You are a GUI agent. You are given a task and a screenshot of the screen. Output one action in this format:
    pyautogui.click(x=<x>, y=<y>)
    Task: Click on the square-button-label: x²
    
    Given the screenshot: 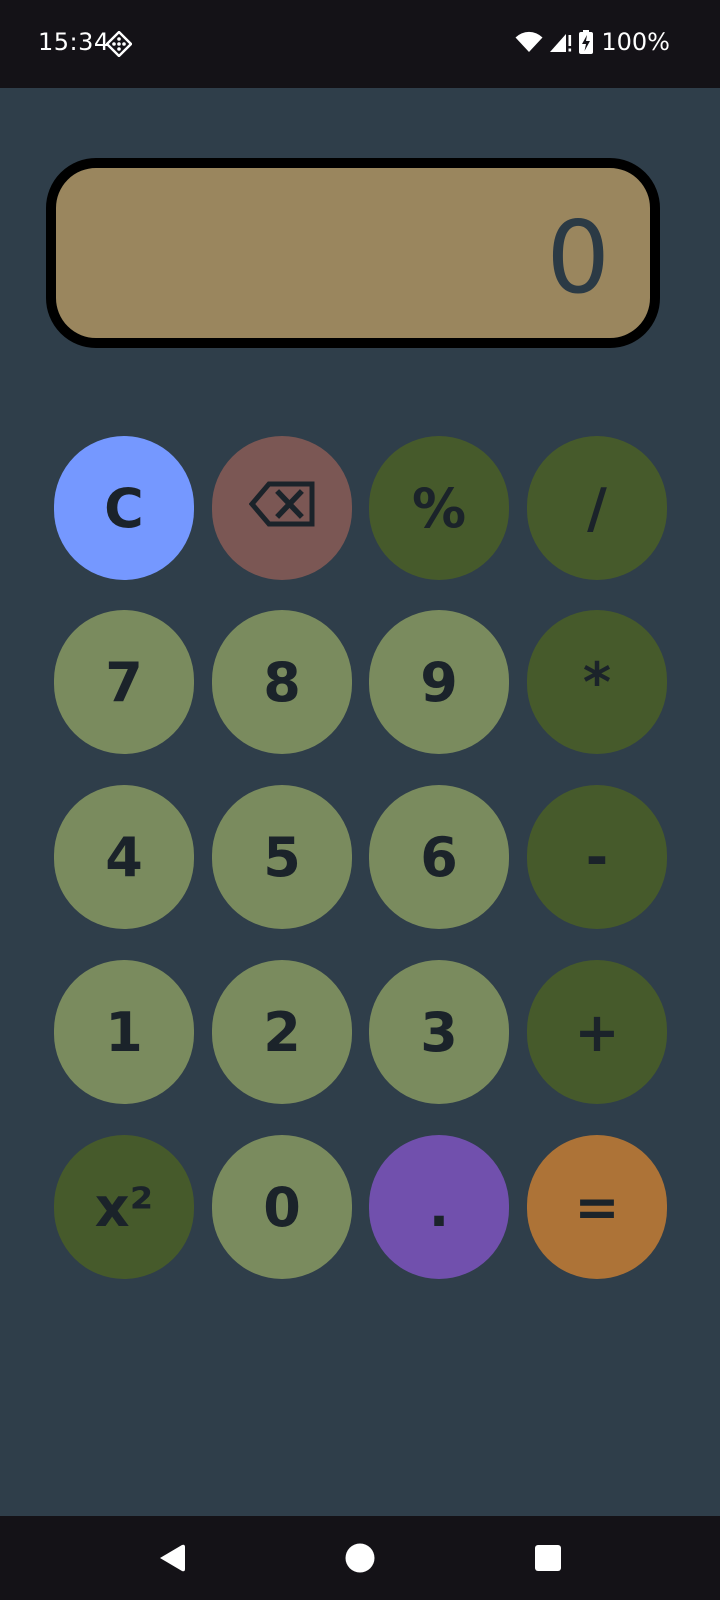 What is the action you would take?
    pyautogui.click(x=124, y=1207)
    